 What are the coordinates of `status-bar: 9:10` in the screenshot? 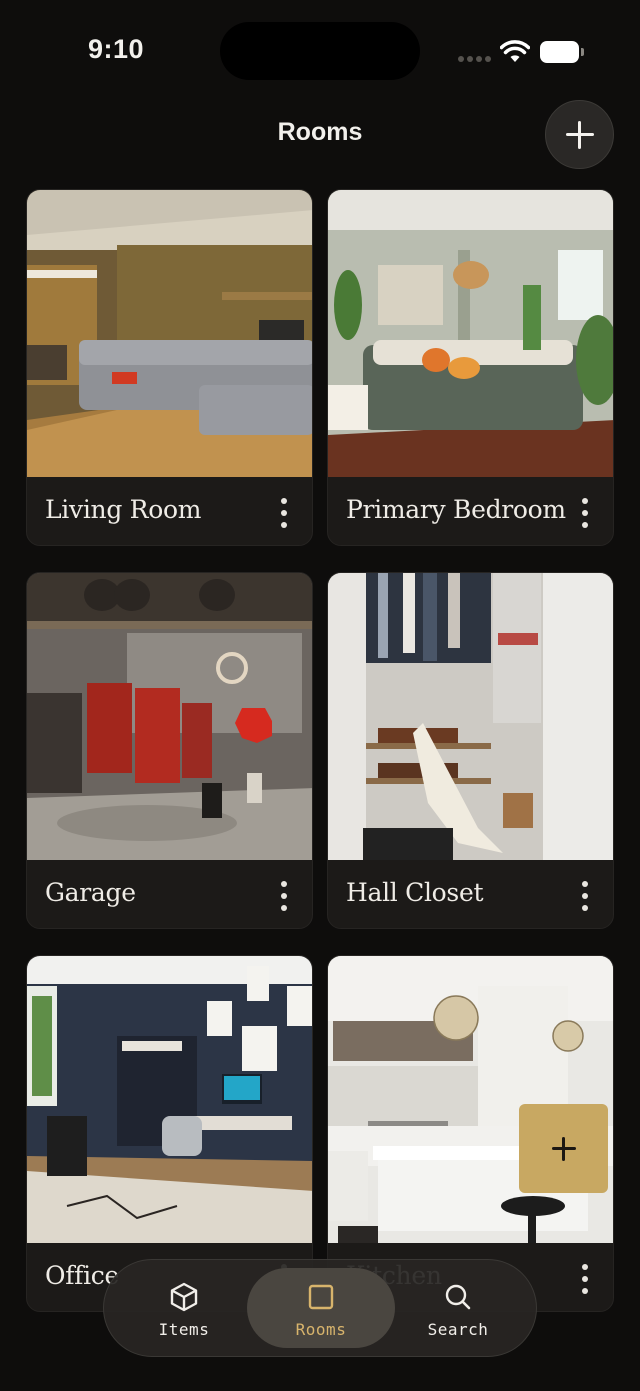 It's located at (320, 50).